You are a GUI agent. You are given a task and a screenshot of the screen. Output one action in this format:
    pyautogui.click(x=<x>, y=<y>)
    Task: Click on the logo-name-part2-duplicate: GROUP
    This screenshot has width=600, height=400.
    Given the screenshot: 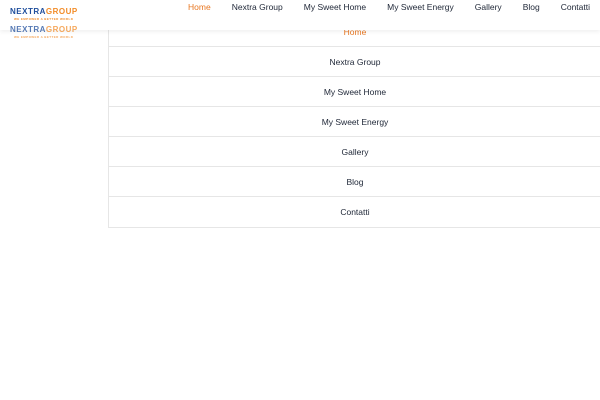 What is the action you would take?
    pyautogui.click(x=61, y=29)
    